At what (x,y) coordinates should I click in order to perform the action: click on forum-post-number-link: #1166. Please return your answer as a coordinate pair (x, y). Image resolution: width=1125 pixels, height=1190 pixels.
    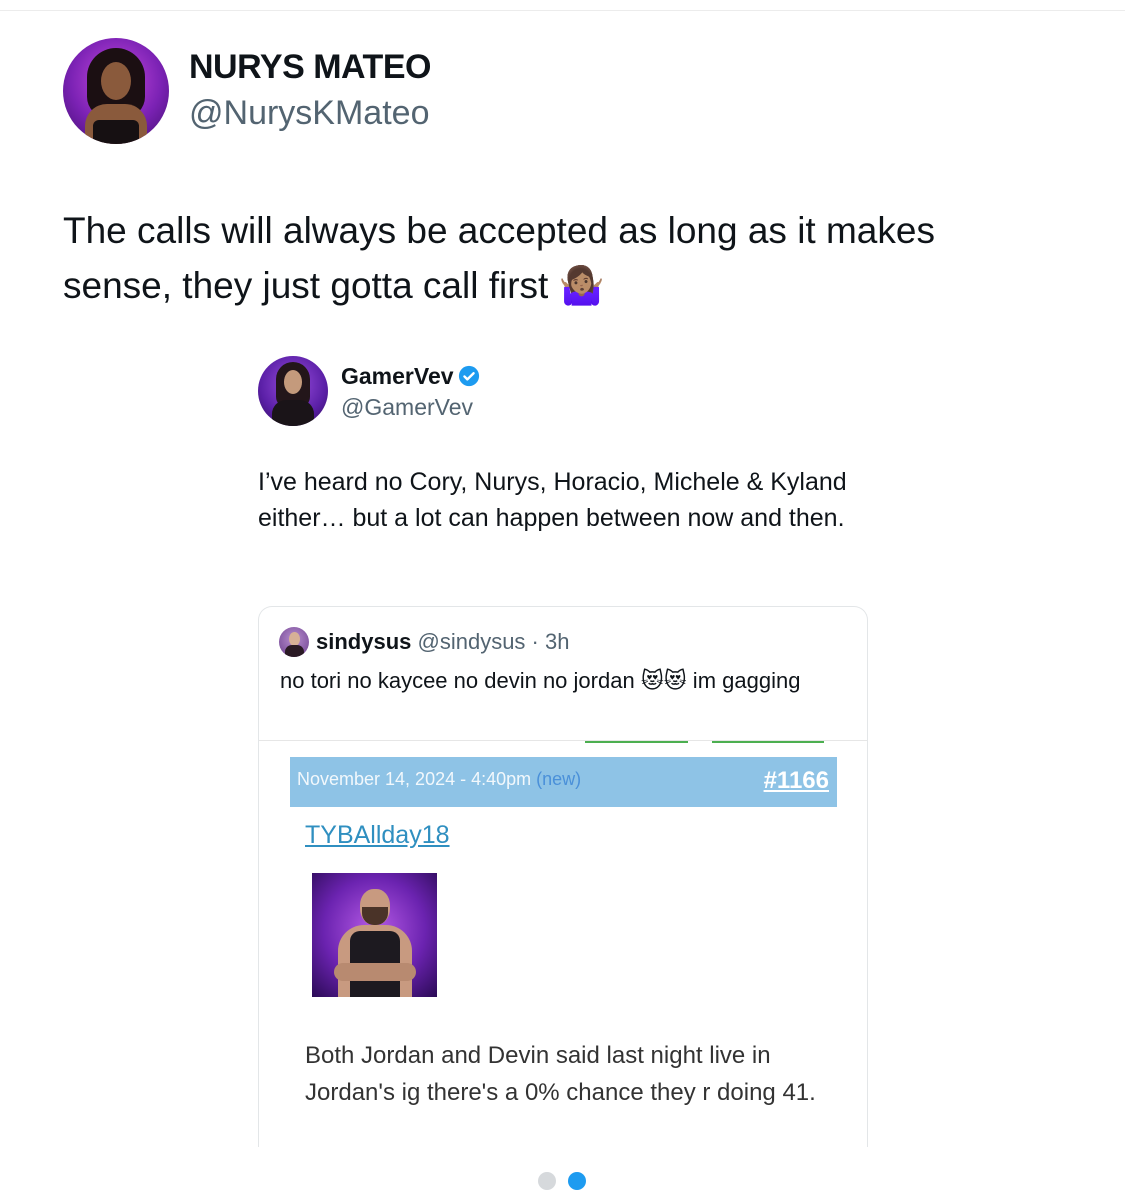
    Looking at the image, I should click on (796, 781).